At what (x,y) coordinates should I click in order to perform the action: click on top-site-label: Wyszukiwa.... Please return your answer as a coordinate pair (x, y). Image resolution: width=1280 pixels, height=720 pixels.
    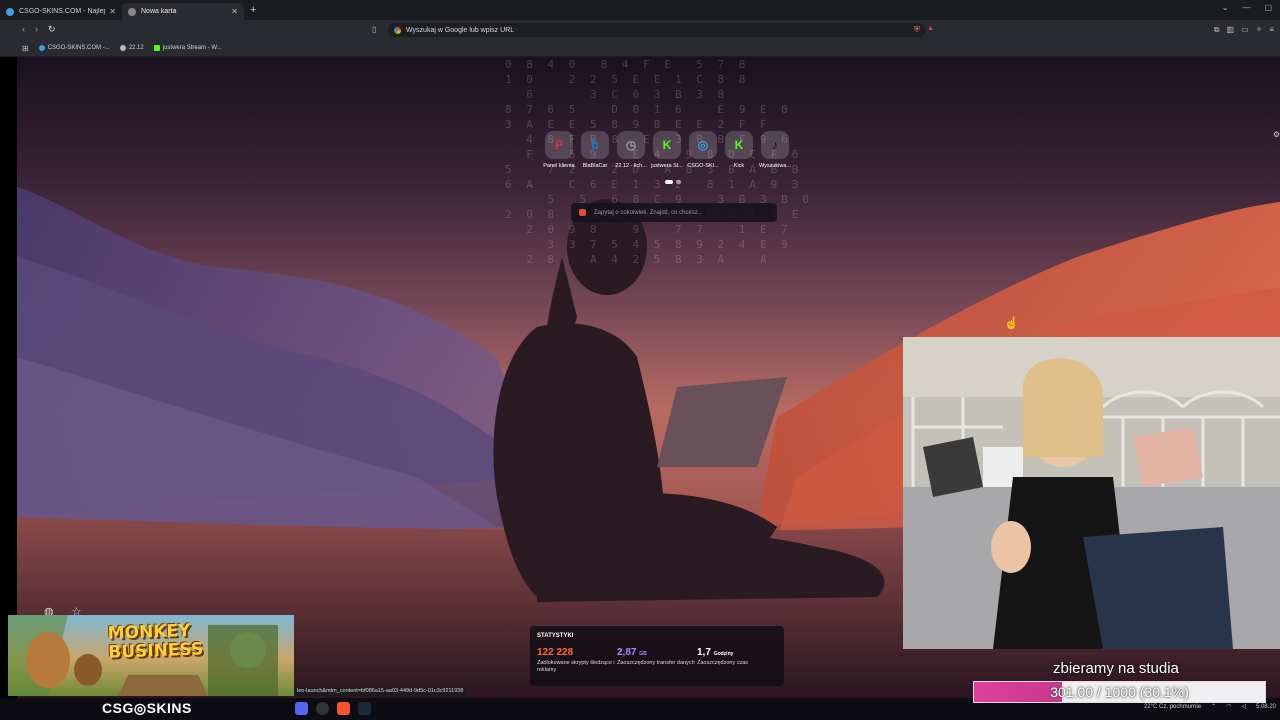
    Looking at the image, I should click on (775, 166).